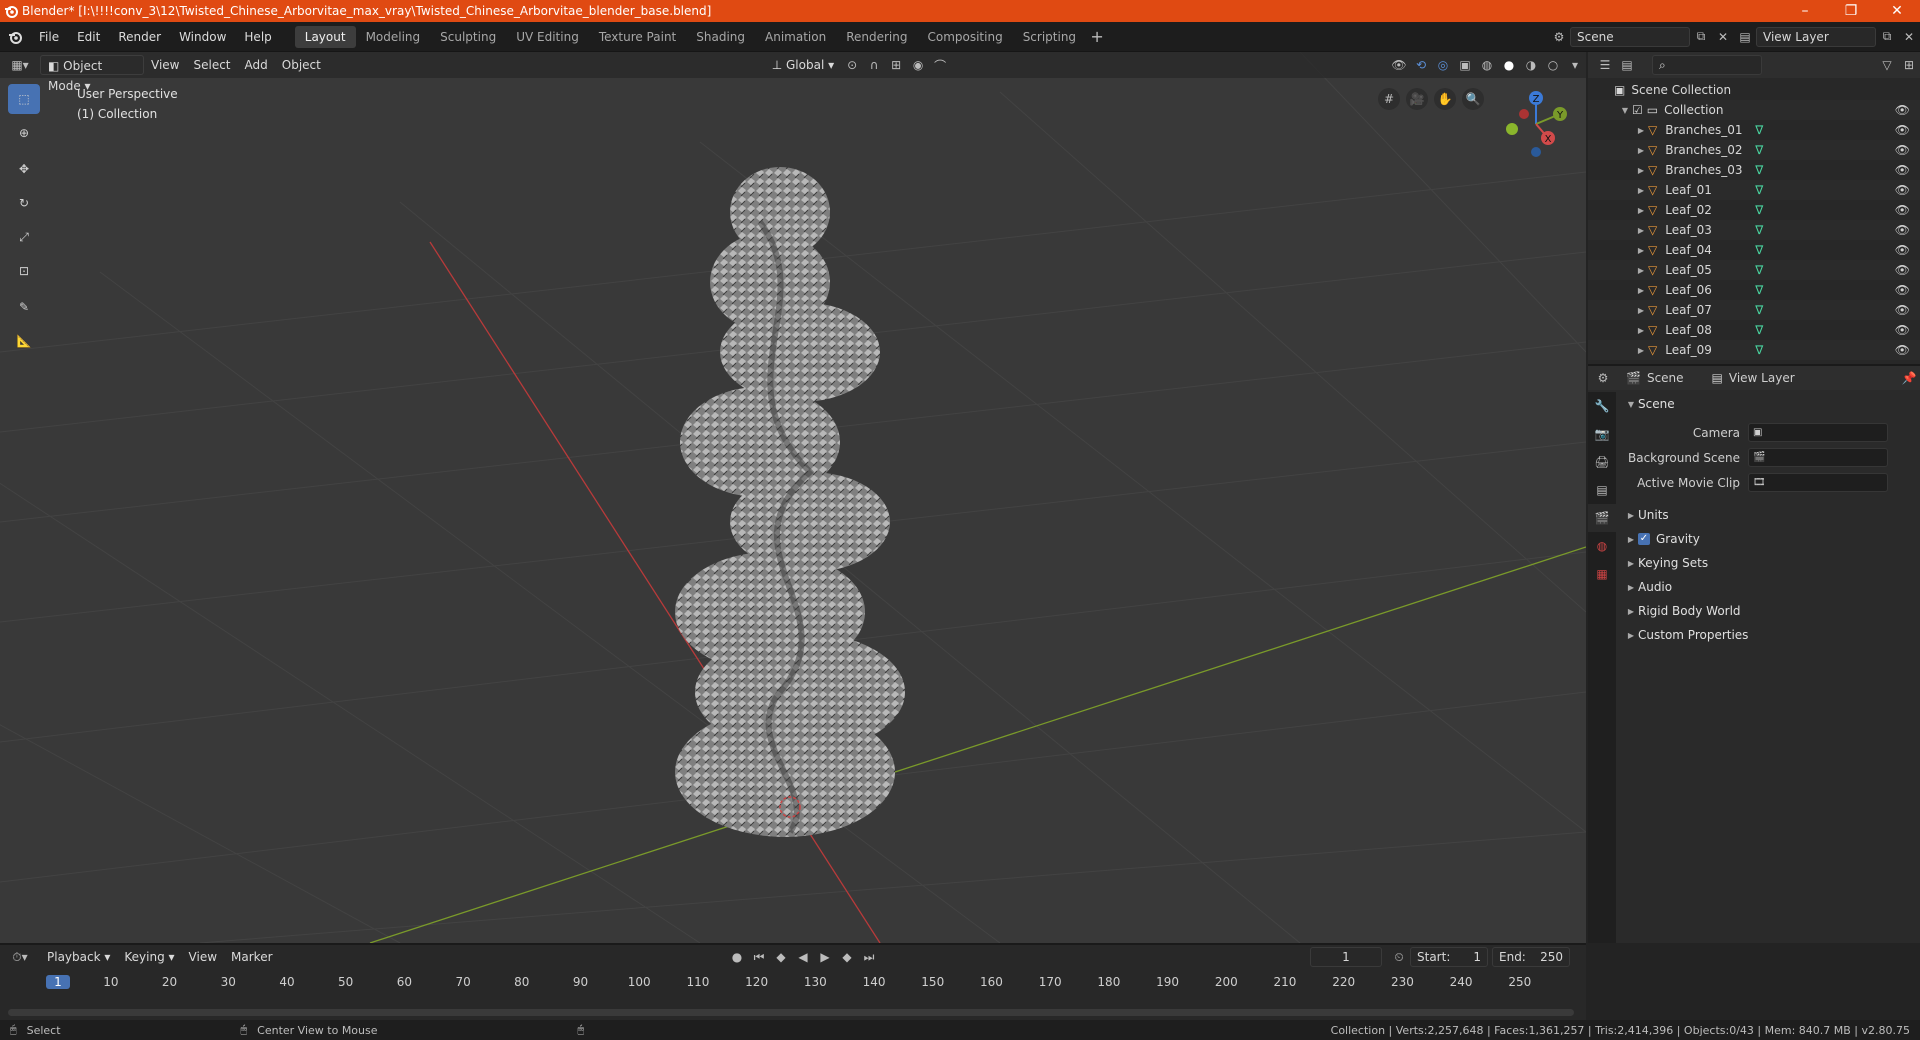 The height and width of the screenshot is (1040, 1920). I want to click on tab-shading: Shading, so click(720, 37).